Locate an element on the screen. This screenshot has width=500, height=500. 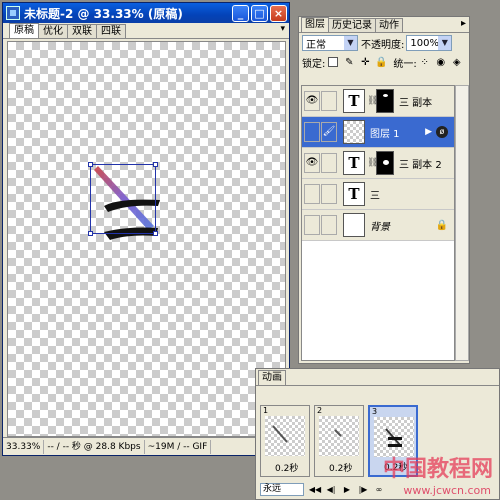
layers-scrollbar is located at coordinates (462, 223).